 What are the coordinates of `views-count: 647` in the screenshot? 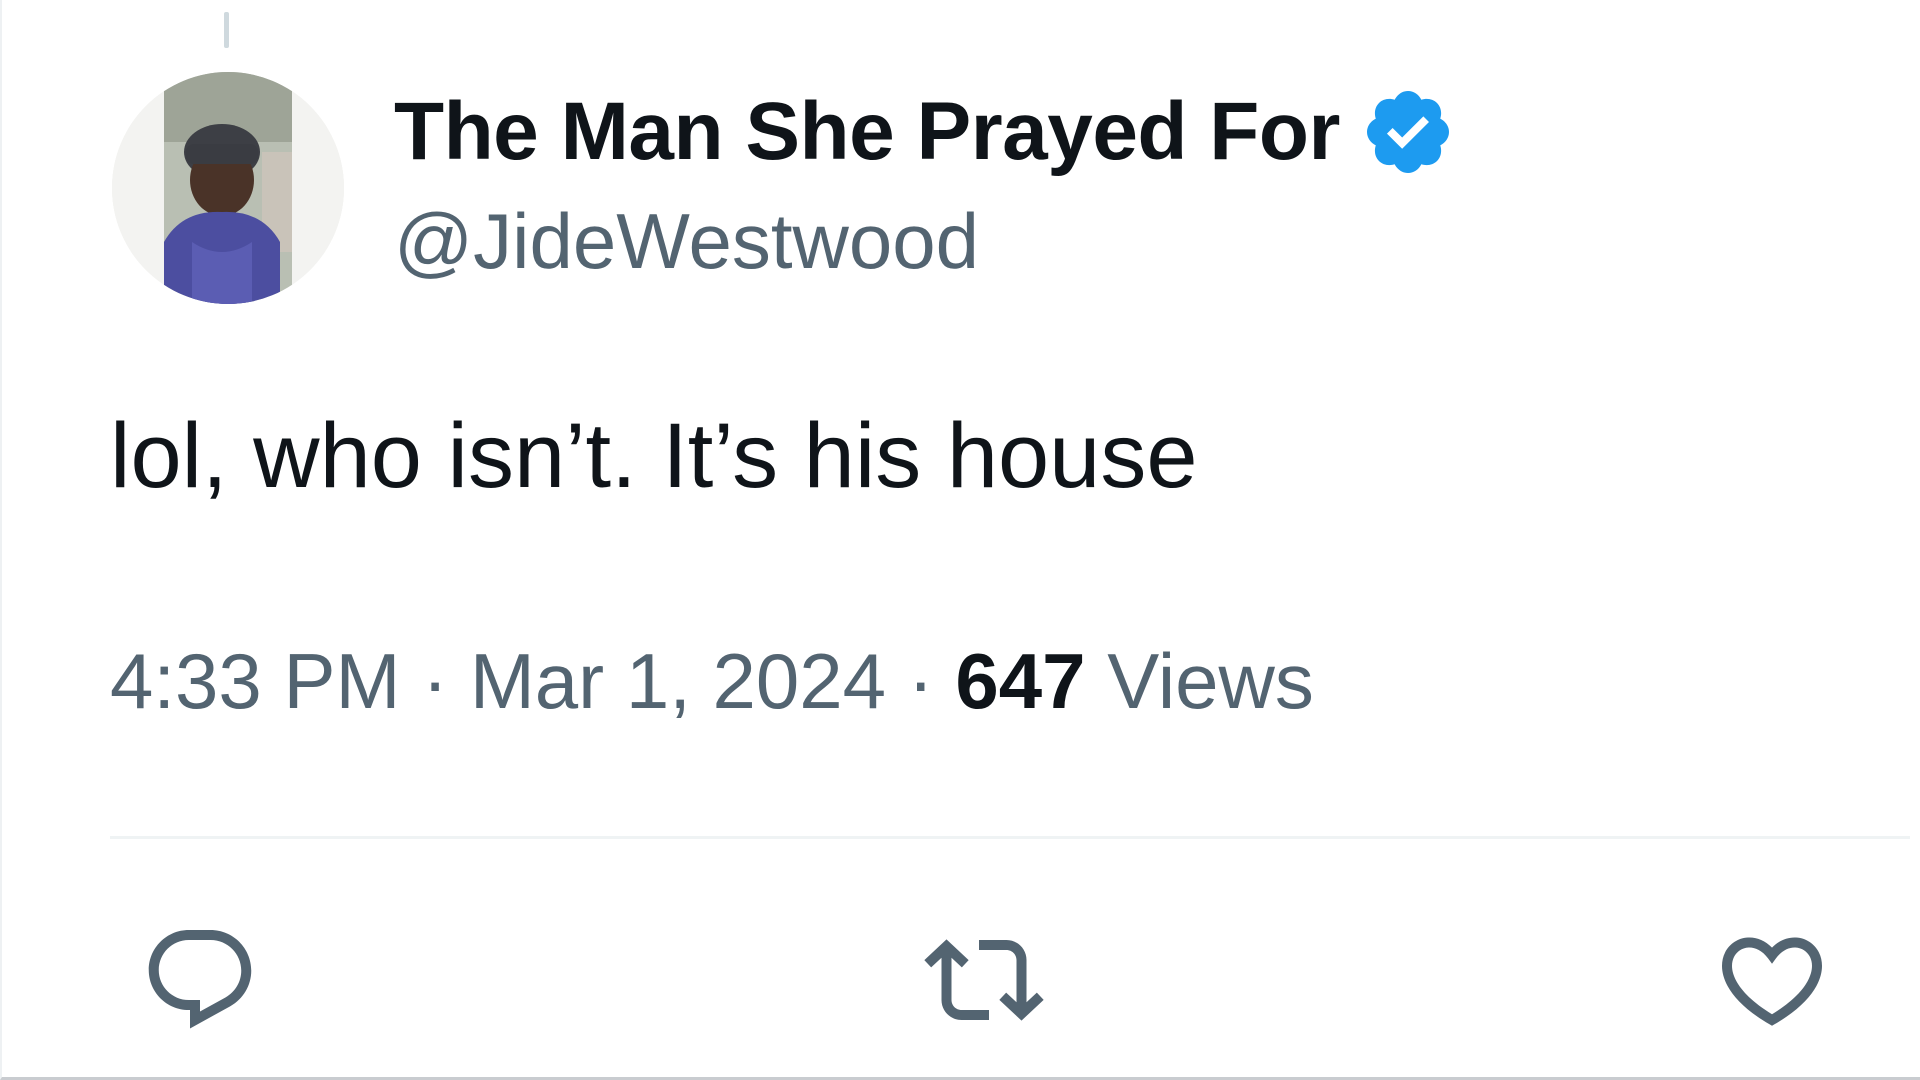 It's located at (1020, 681).